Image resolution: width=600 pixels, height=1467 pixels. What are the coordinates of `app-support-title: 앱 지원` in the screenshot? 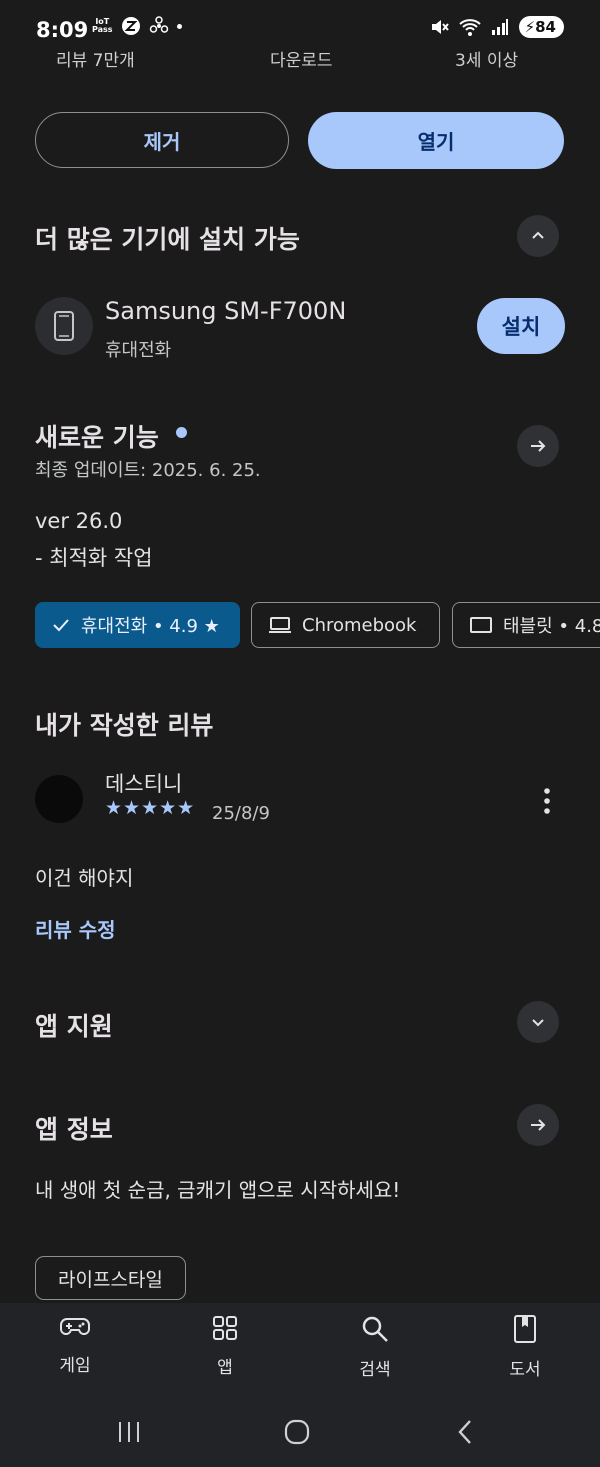 It's located at (74, 1026).